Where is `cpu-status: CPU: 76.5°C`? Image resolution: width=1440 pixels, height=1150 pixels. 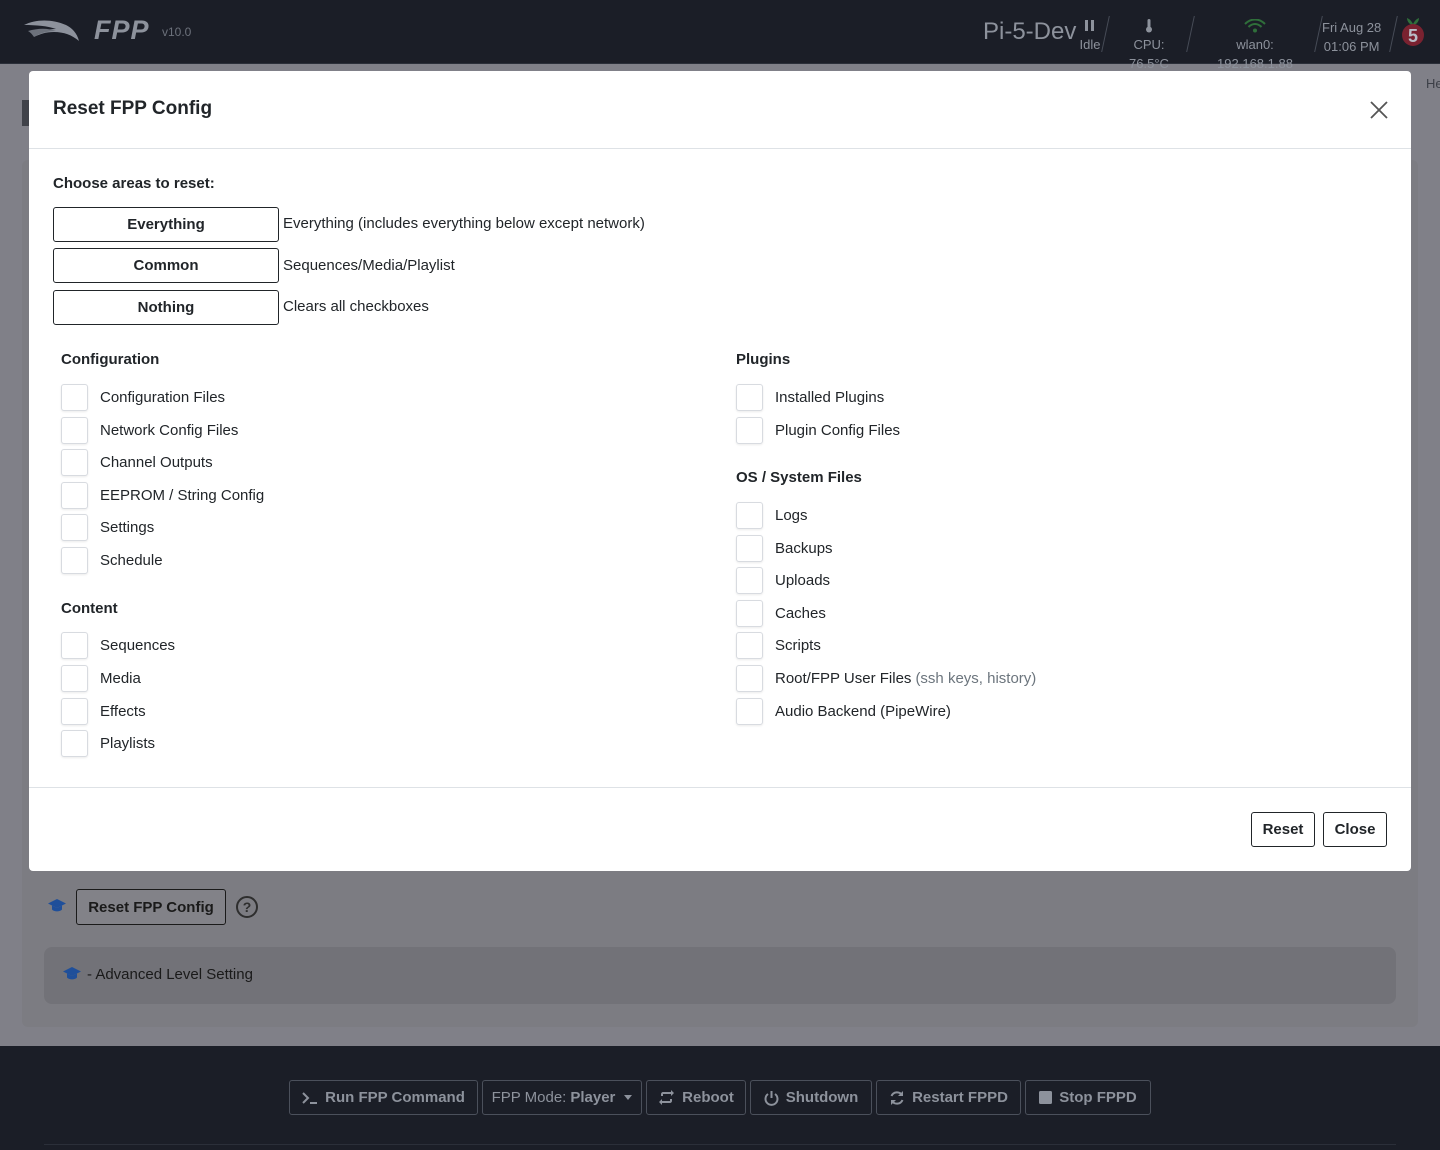 cpu-status: CPU: 76.5°C is located at coordinates (1149, 44).